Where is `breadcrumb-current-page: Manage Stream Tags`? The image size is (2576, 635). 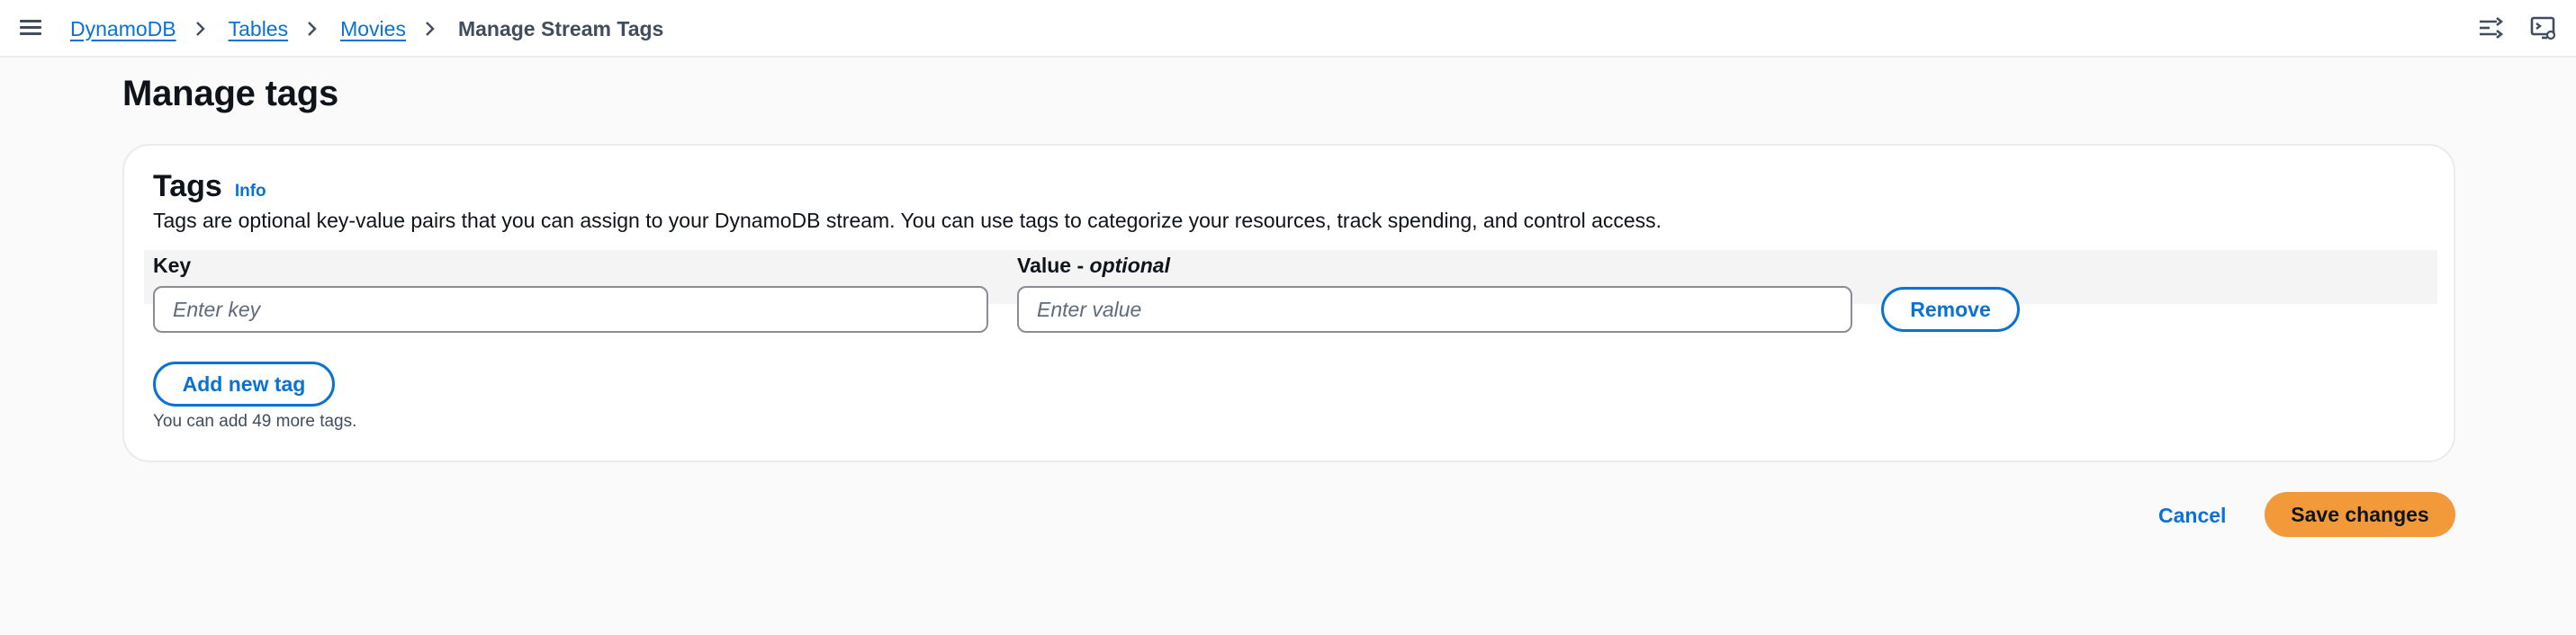
breadcrumb-current-page: Manage Stream Tags is located at coordinates (560, 28).